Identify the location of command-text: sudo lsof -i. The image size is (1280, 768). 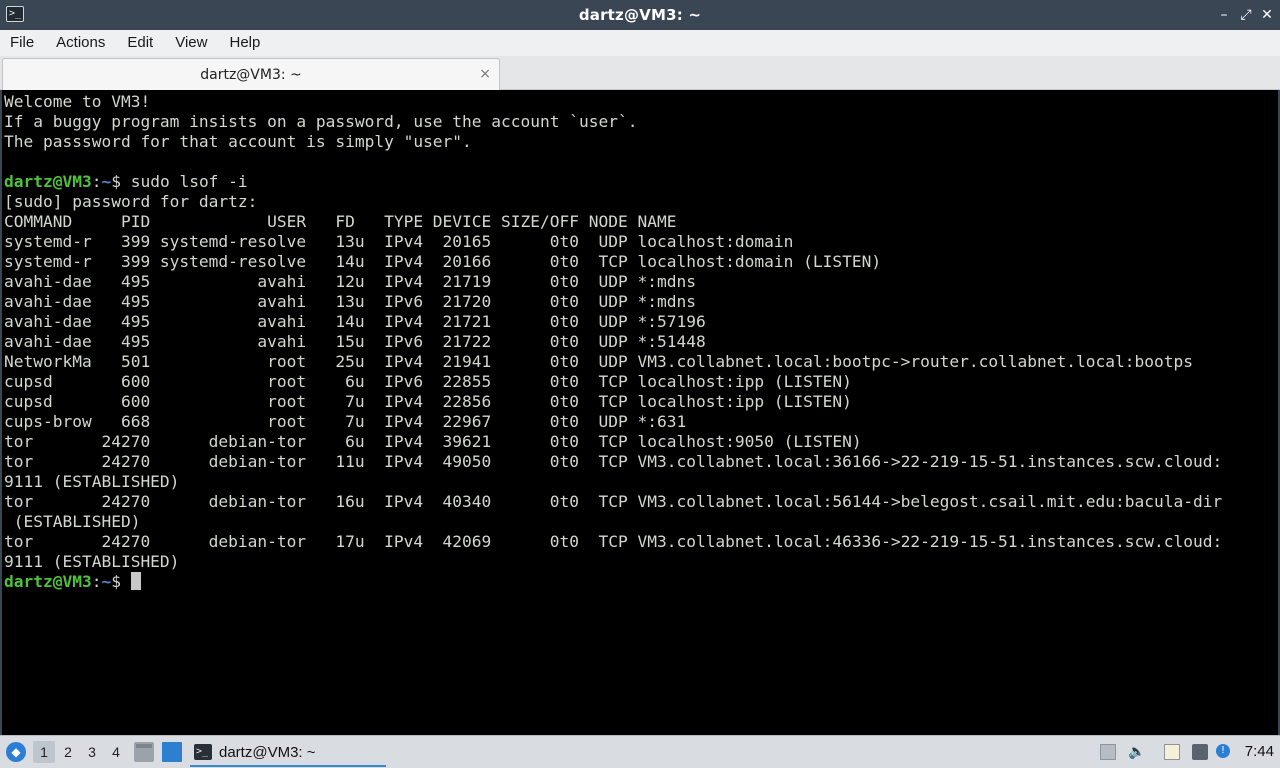
(189, 181).